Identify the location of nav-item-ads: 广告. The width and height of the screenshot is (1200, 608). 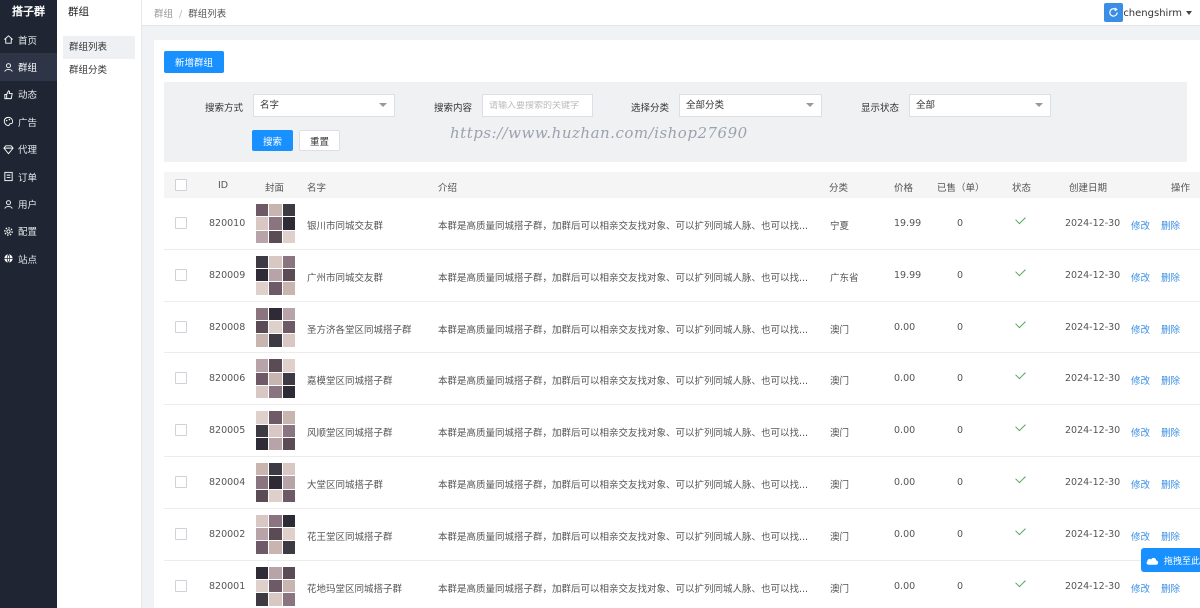
(28, 121).